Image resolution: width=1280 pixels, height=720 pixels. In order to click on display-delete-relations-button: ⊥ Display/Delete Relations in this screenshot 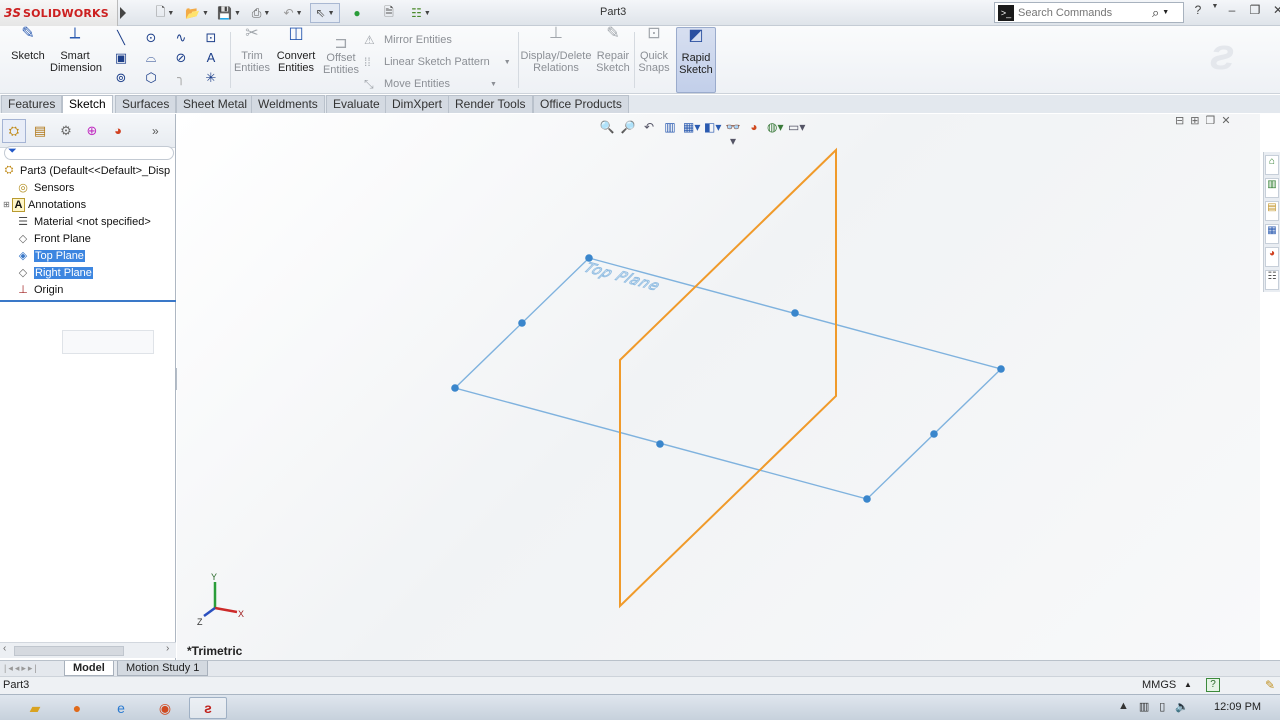, I will do `click(556, 50)`.